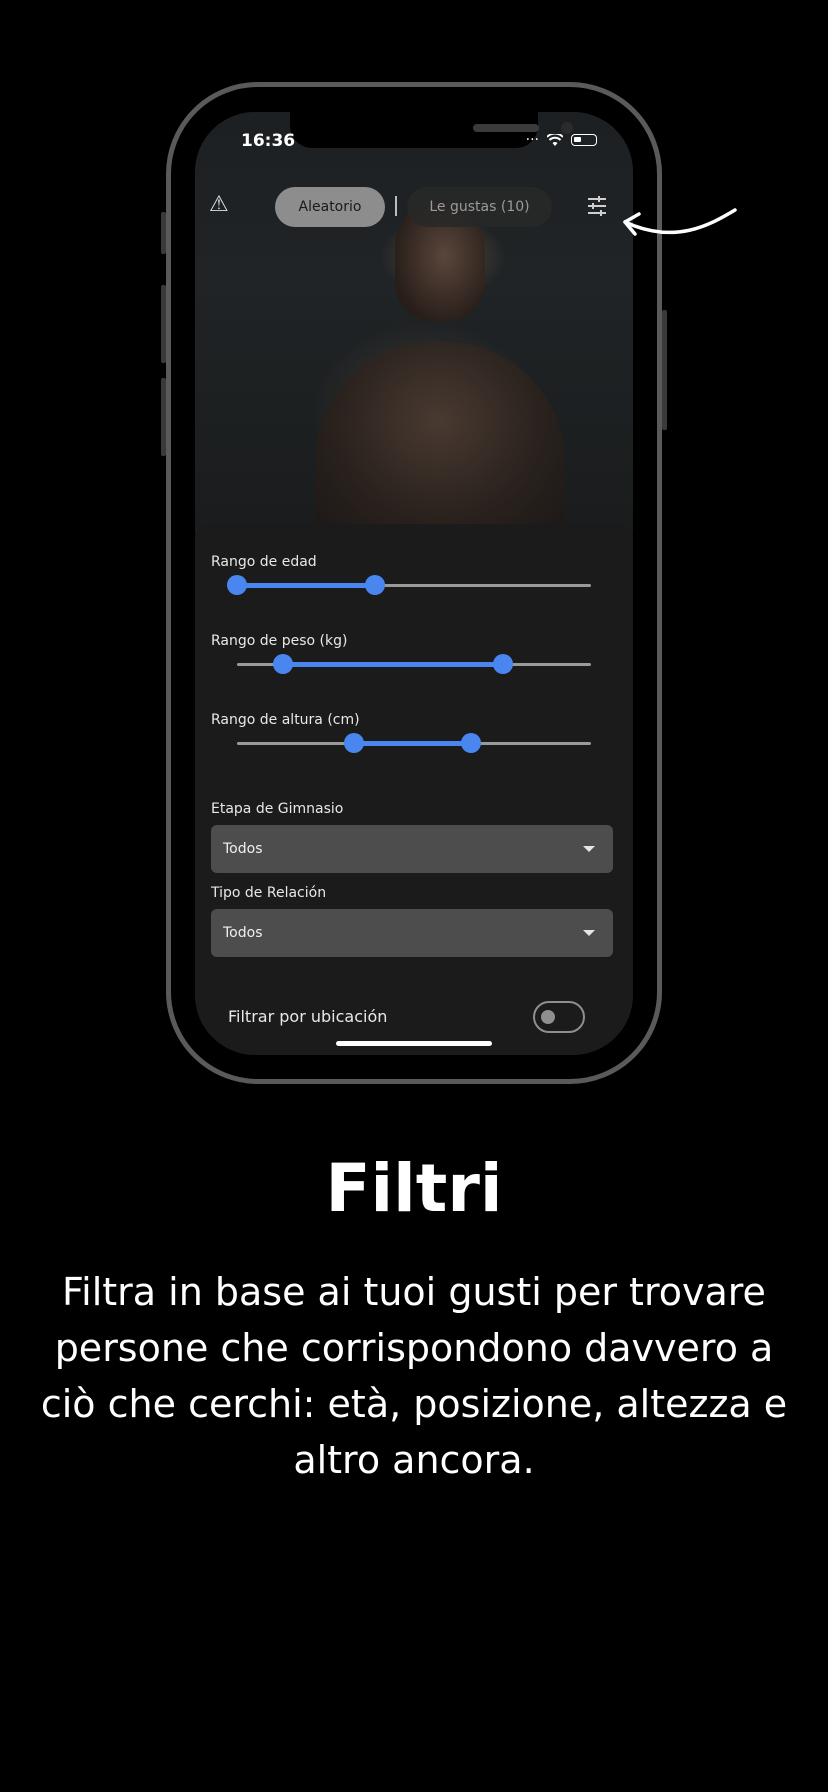 This screenshot has width=828, height=1792. I want to click on home-indicator, so click(414, 1043).